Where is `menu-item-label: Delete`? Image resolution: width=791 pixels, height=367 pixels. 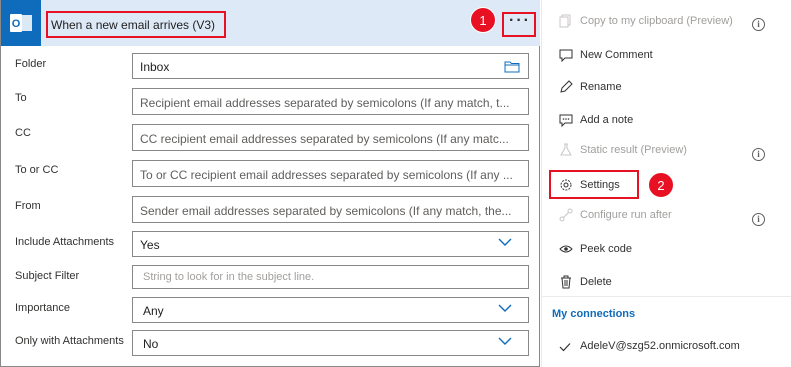 menu-item-label: Delete is located at coordinates (596, 282).